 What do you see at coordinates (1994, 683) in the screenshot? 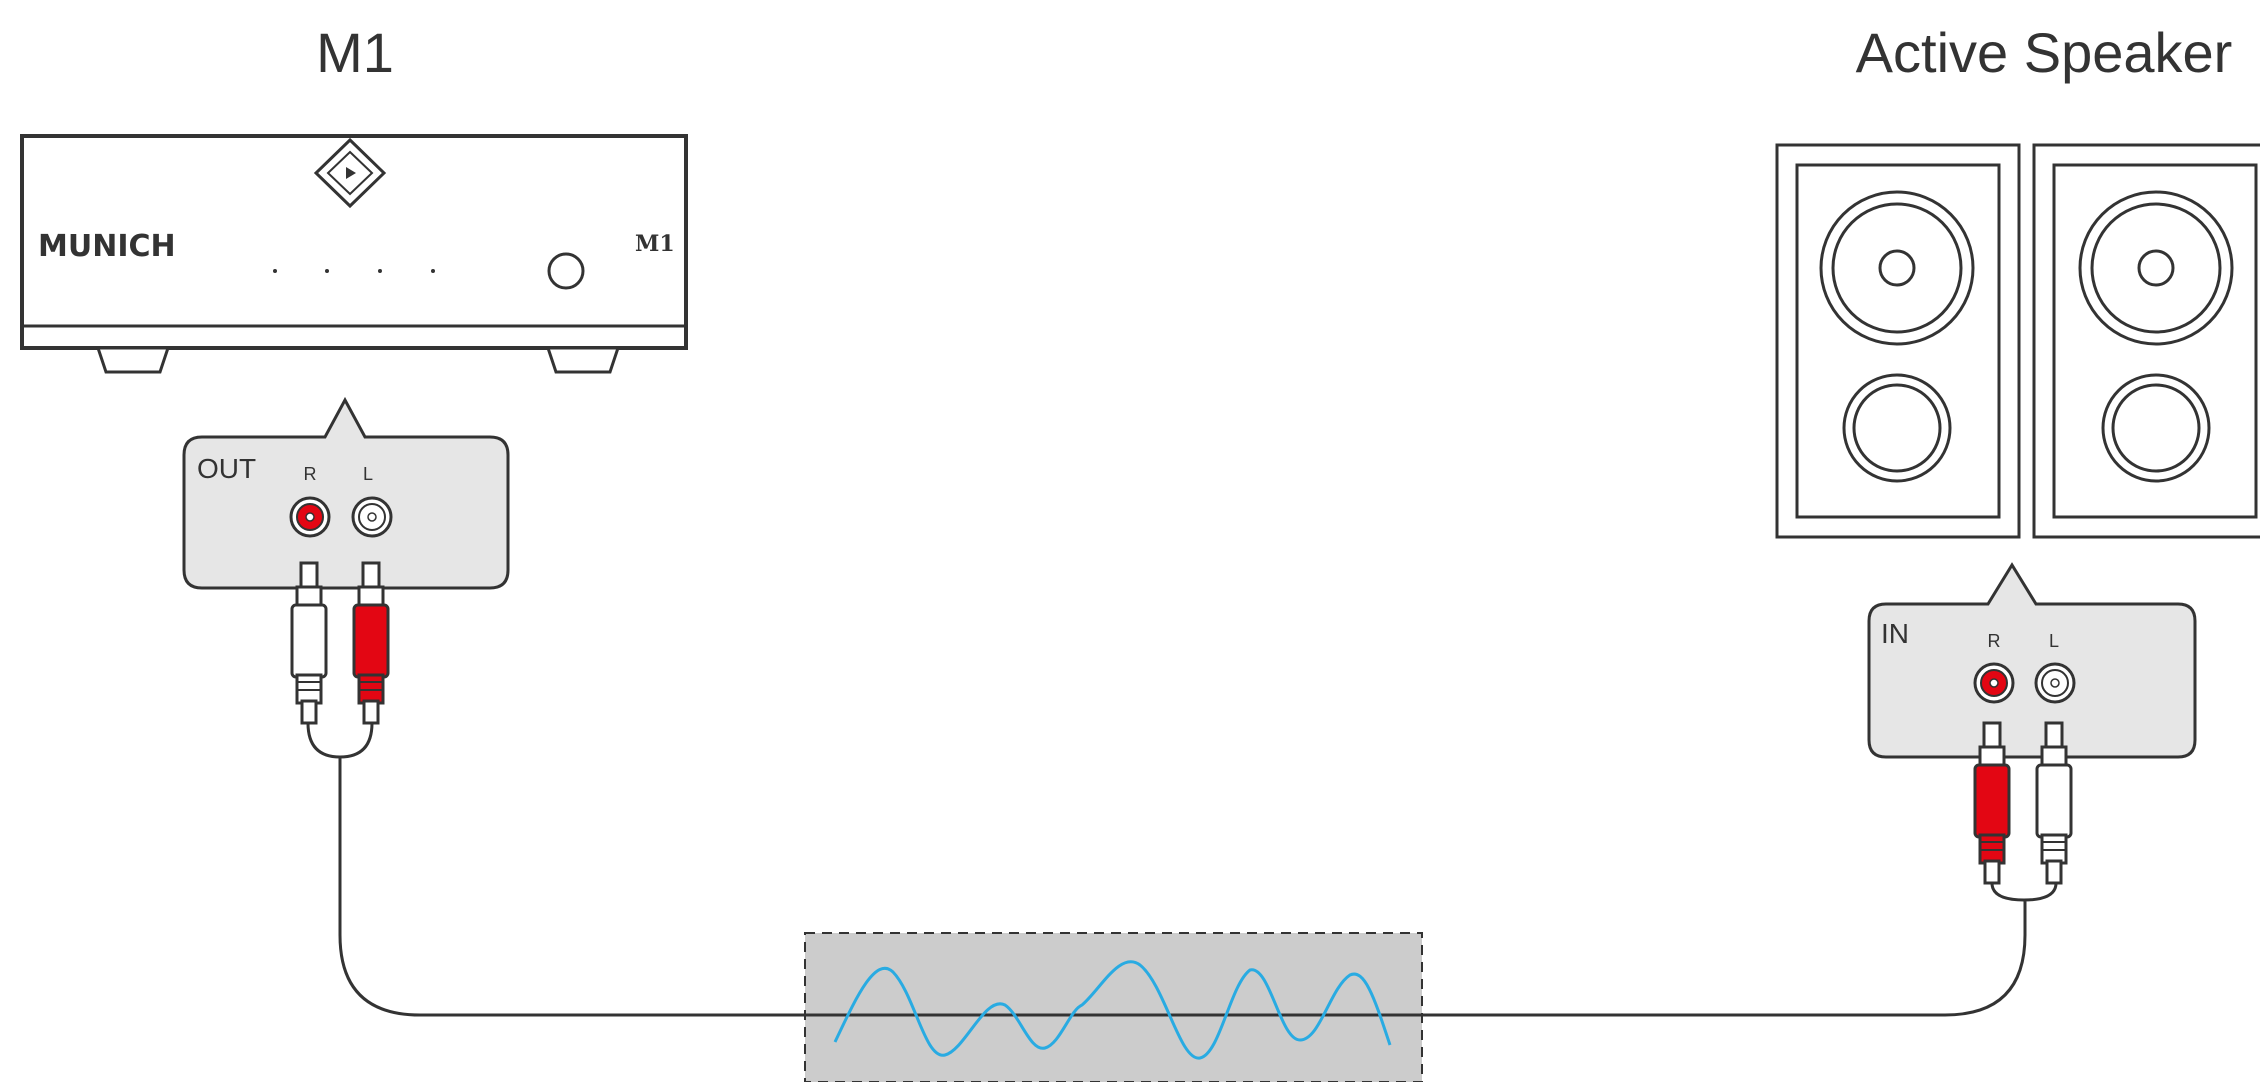
I see `in-right-jack` at bounding box center [1994, 683].